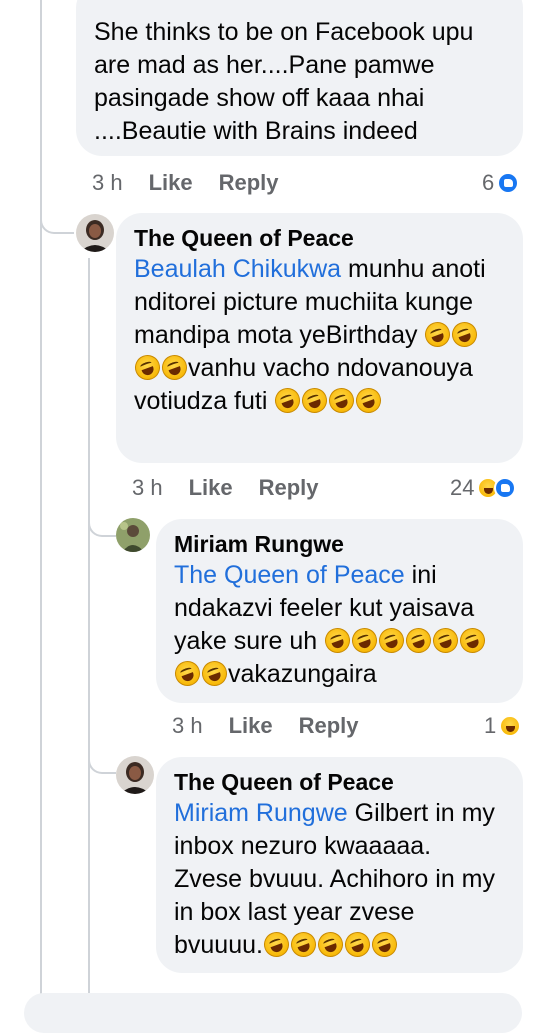 The height and width of the screenshot is (1033, 540). I want to click on comment-meta-2: 3 h Like Reply, so click(238, 488).